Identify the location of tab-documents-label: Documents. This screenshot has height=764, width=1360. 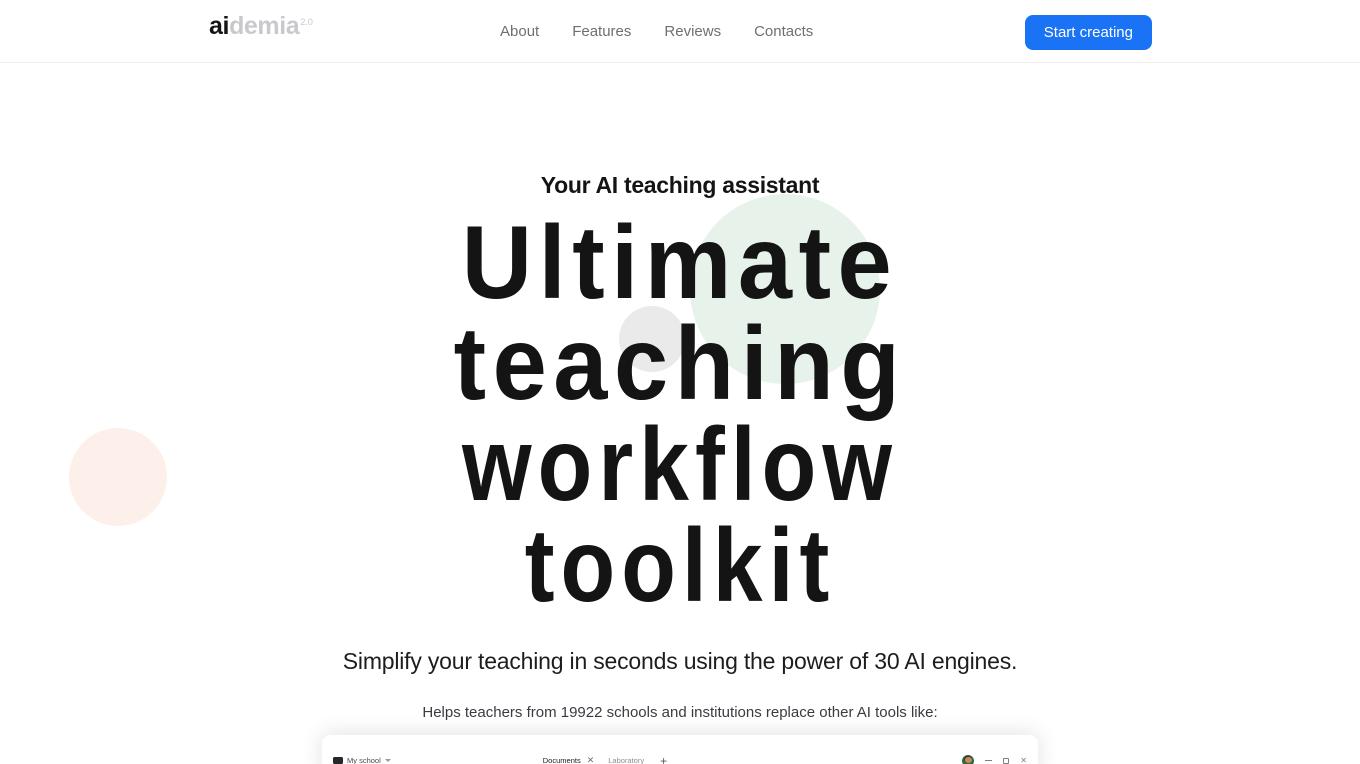
(561, 760).